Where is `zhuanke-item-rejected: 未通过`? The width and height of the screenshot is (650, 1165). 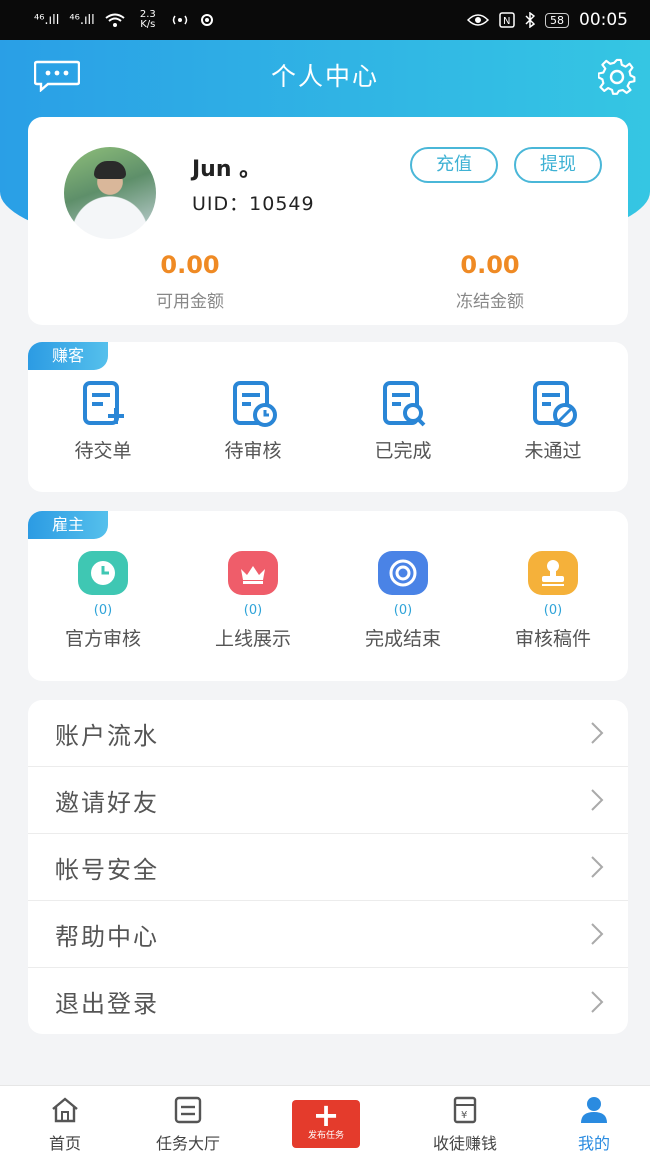
zhuanke-item-rejected: 未通过 is located at coordinates (553, 420).